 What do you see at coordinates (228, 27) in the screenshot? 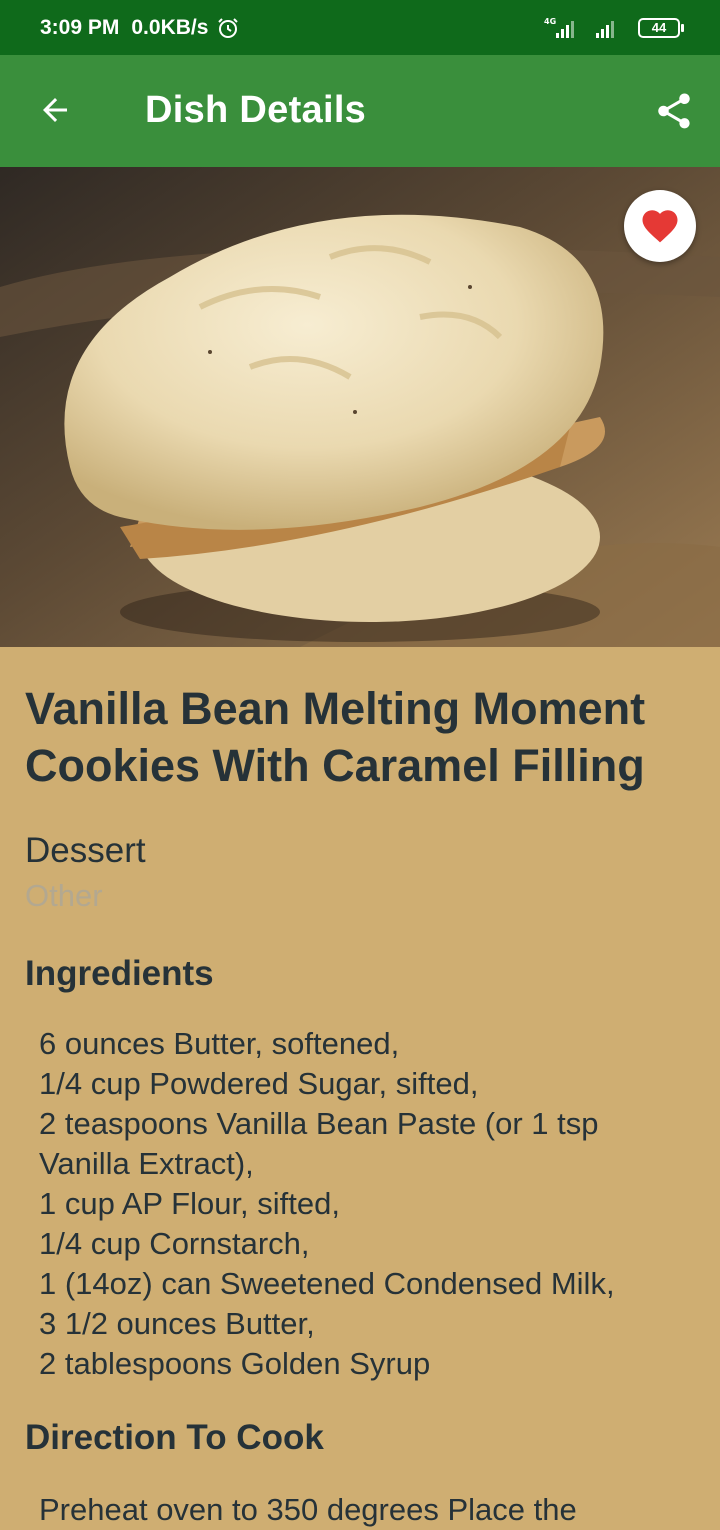
I see `alarm-icon` at bounding box center [228, 27].